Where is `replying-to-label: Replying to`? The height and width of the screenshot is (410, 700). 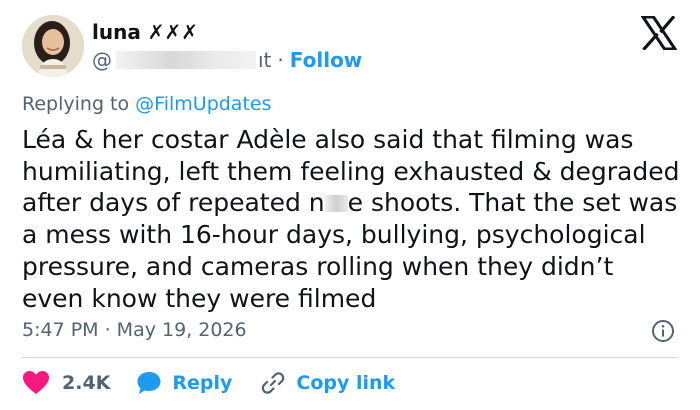 replying-to-label: Replying to is located at coordinates (76, 104).